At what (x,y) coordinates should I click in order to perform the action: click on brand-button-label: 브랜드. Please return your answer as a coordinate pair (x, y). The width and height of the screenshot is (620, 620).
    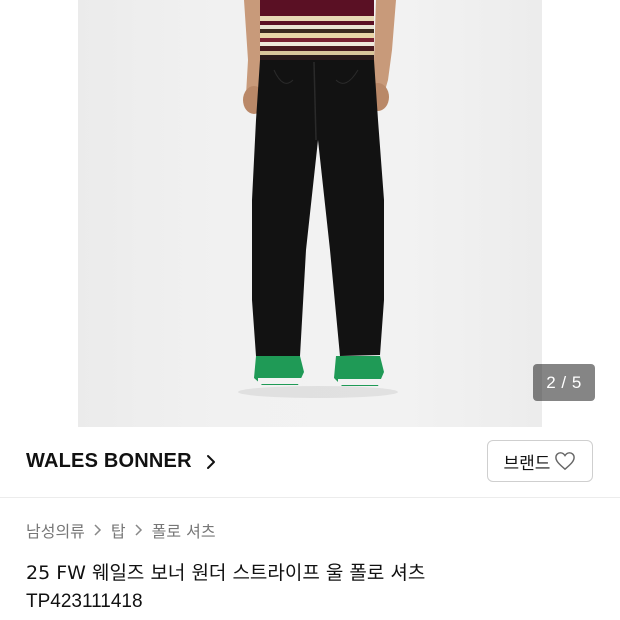
    Looking at the image, I should click on (527, 463).